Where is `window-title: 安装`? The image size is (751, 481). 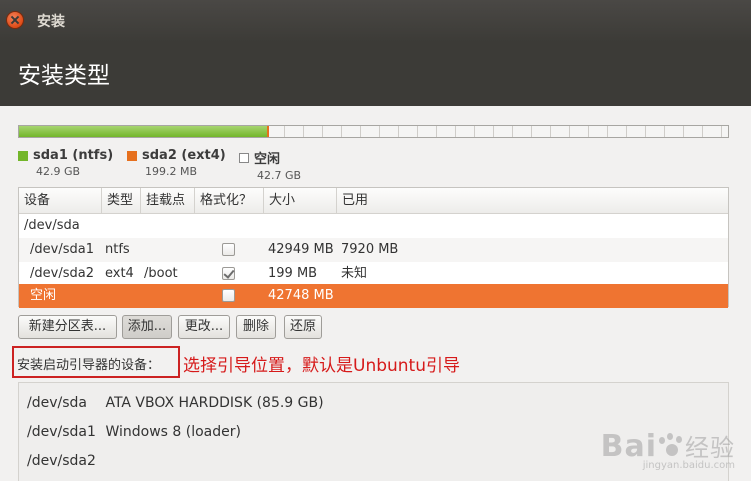 window-title: 安装 is located at coordinates (51, 22).